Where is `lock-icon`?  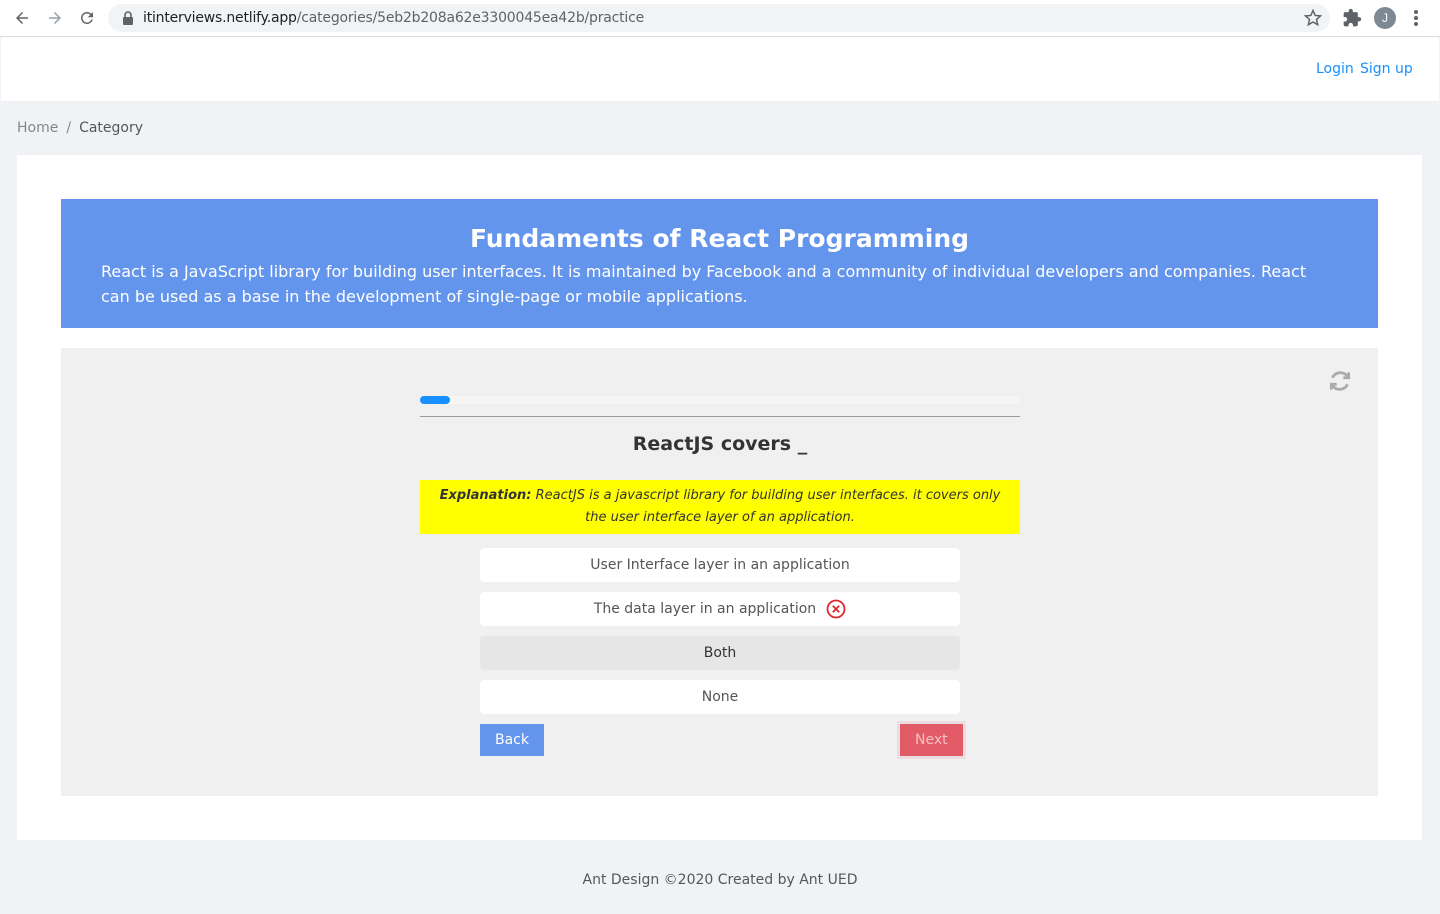
lock-icon is located at coordinates (128, 18).